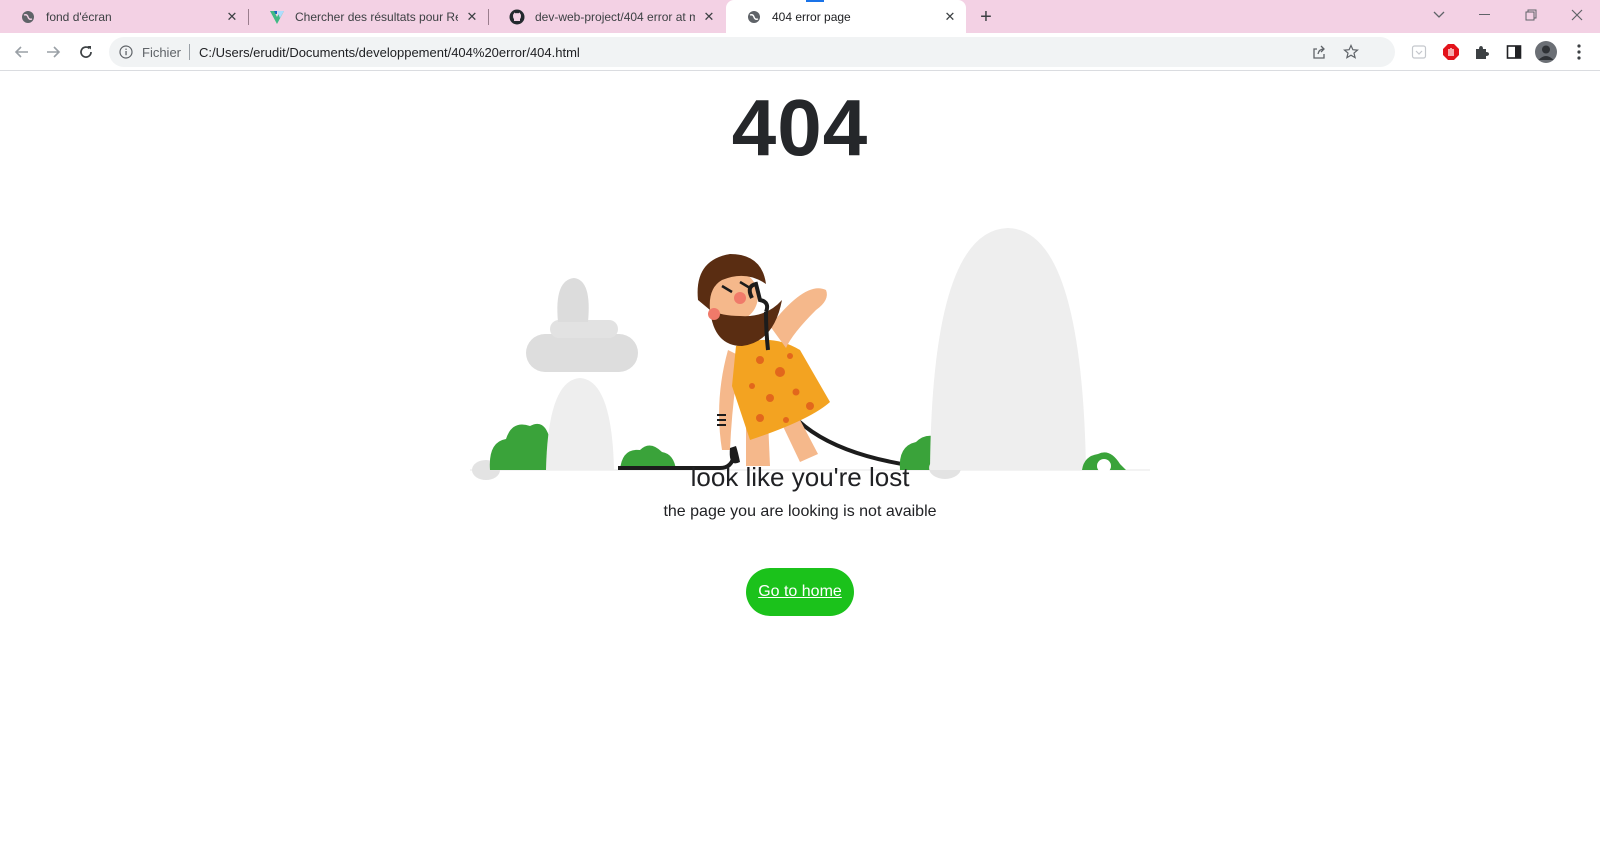  What do you see at coordinates (22, 52) in the screenshot?
I see `back-arrow-icon` at bounding box center [22, 52].